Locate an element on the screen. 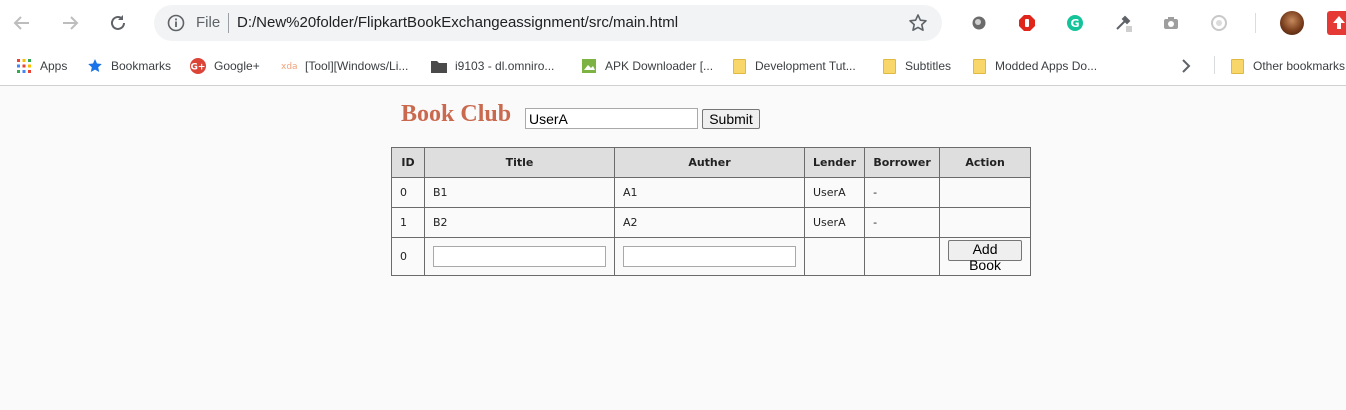 This screenshot has height=410, width=1346. cell-new-id: 0 is located at coordinates (408, 256).